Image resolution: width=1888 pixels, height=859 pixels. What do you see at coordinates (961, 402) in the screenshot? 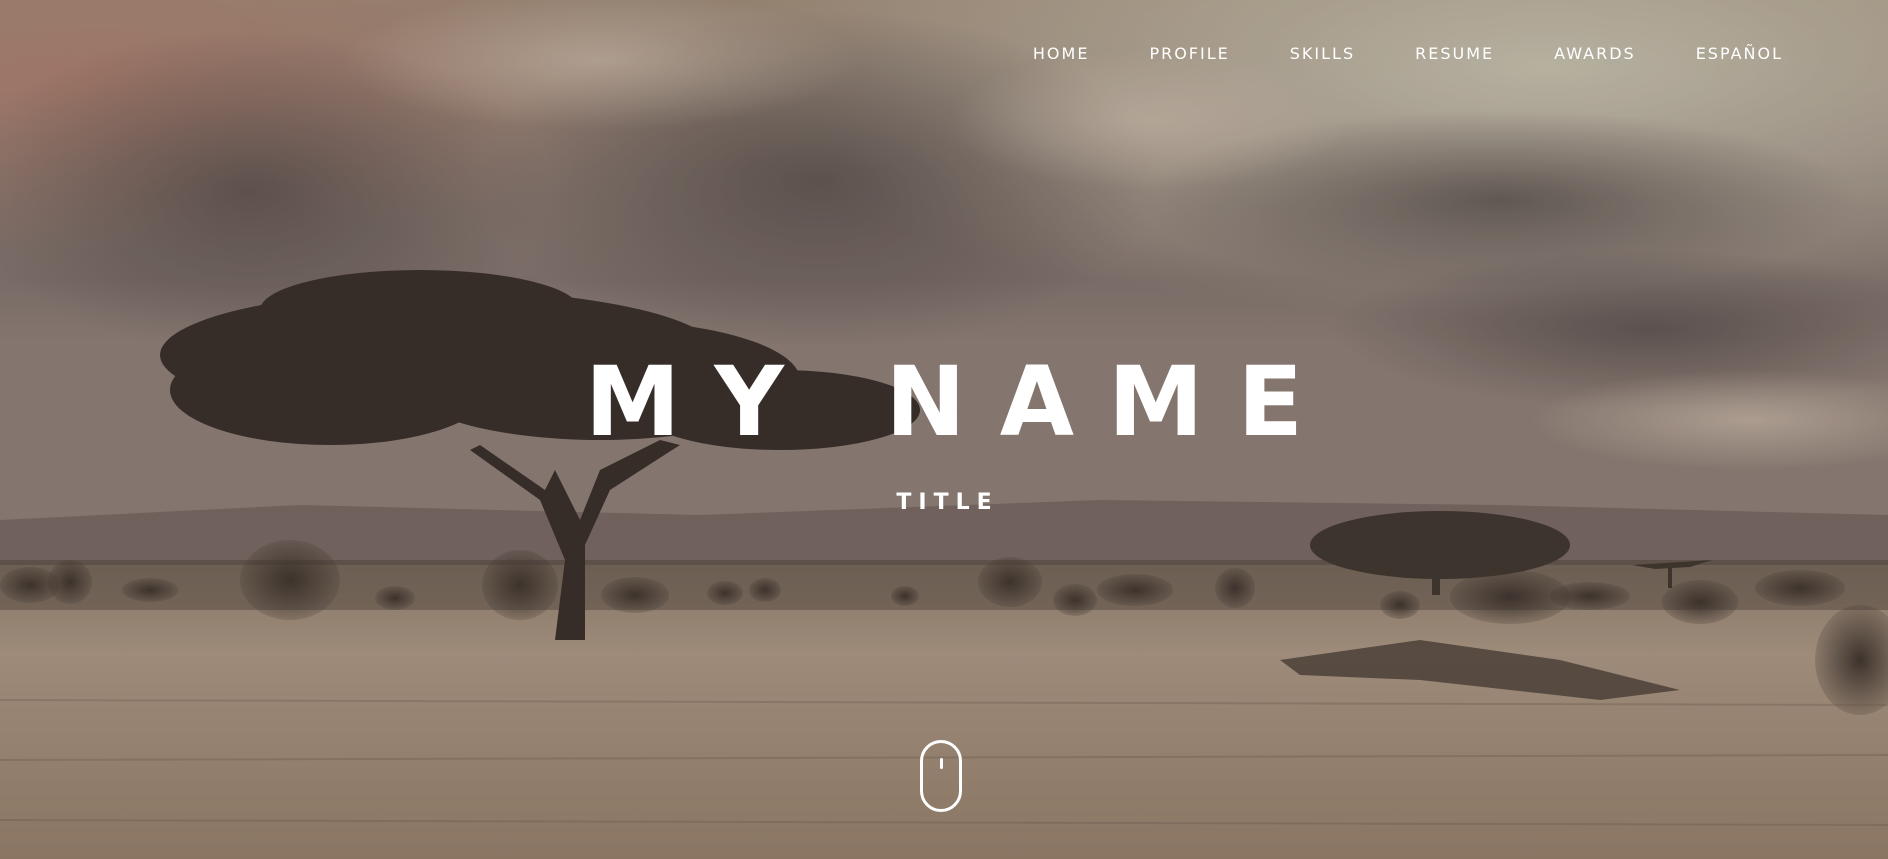
I see `hero-name: MY NAME` at bounding box center [961, 402].